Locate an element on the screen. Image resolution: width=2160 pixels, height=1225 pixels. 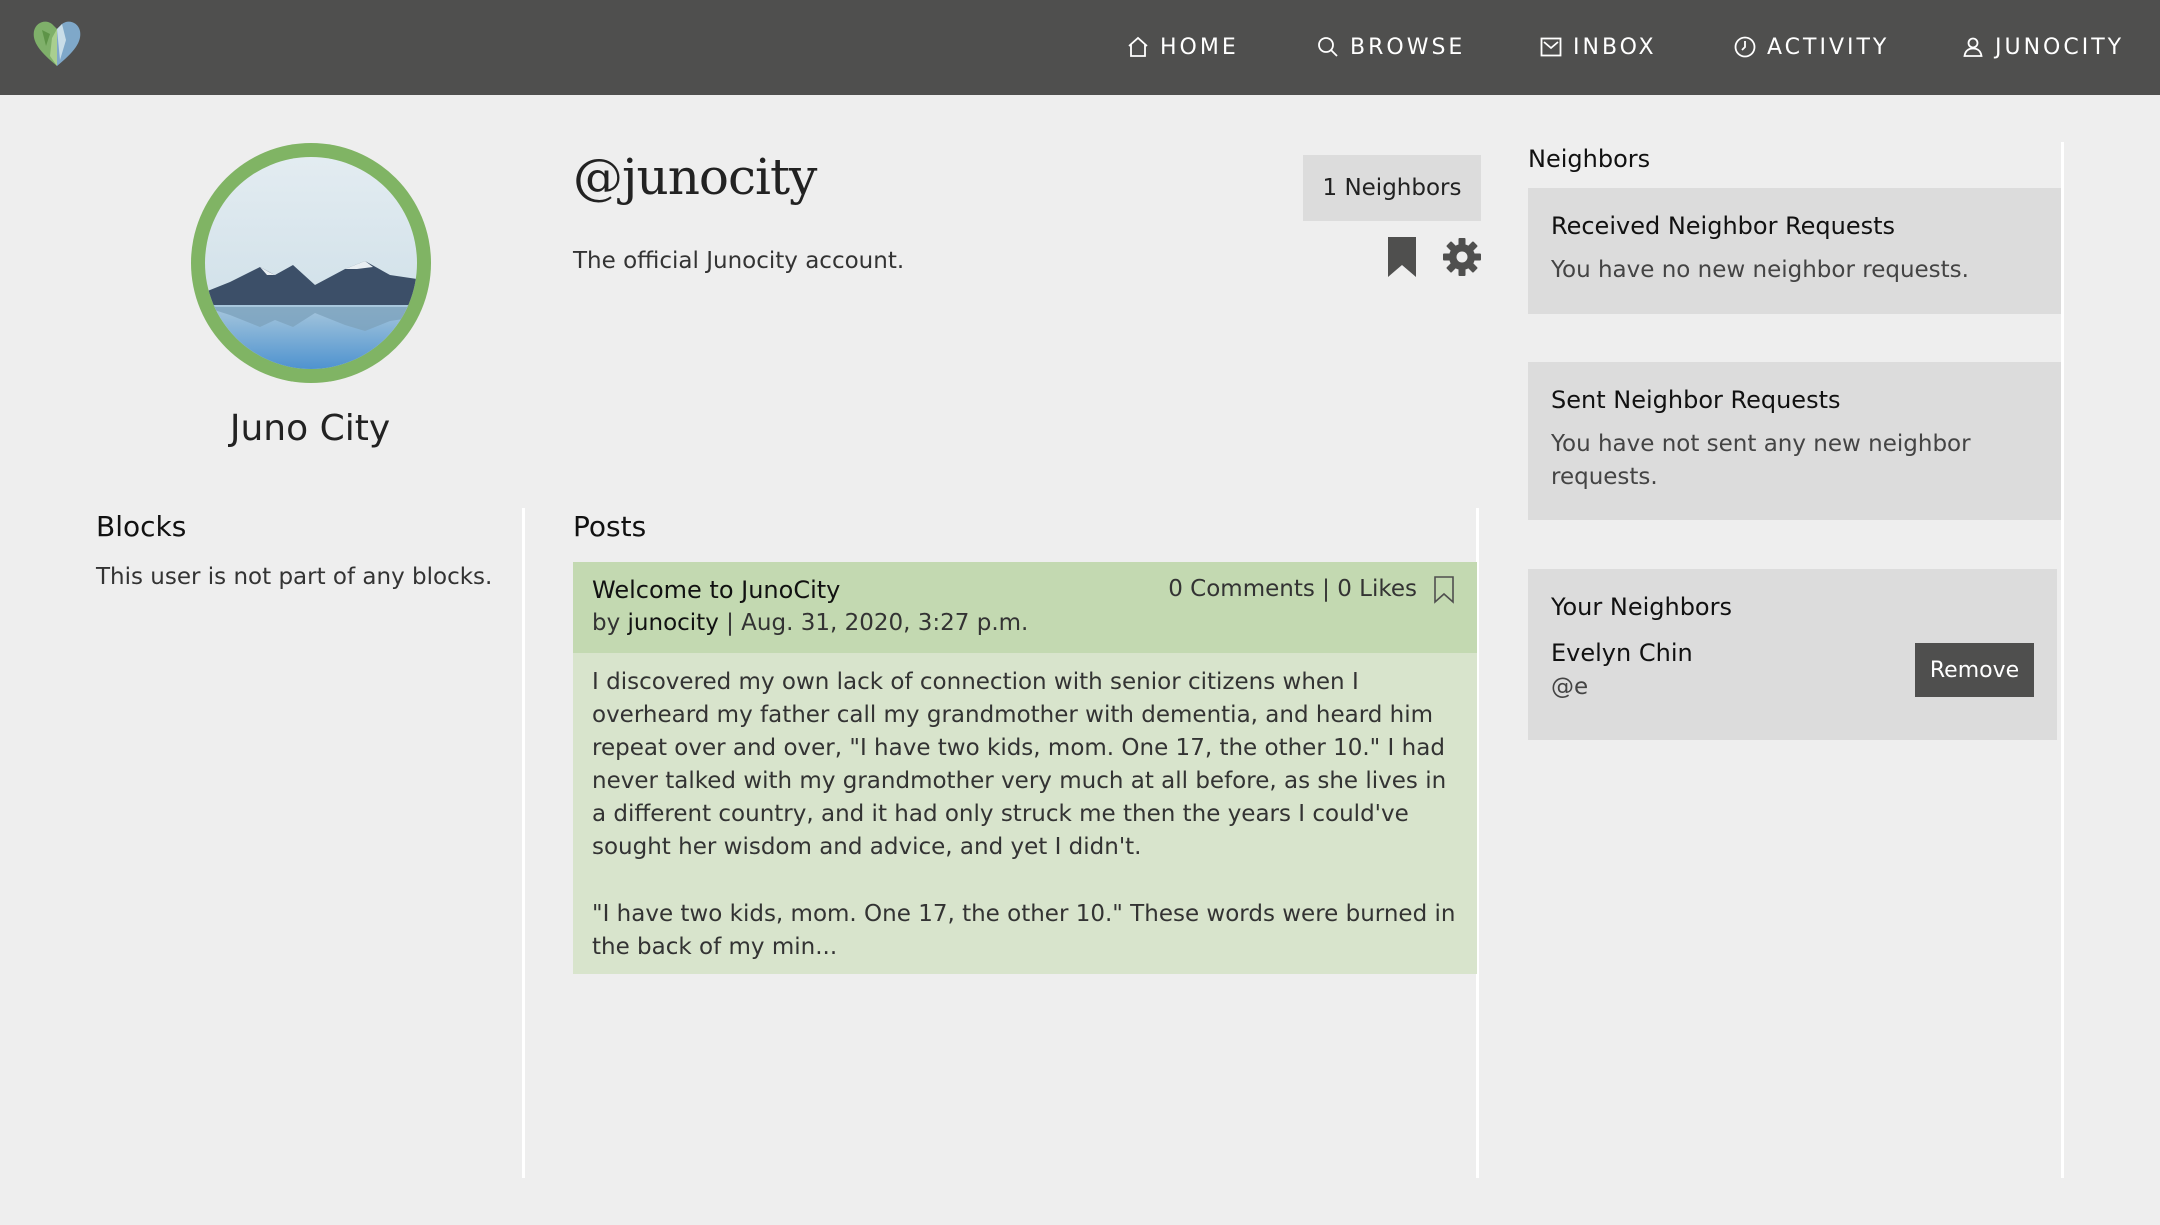
nav-profile-label: JUNOCITY is located at coordinates (2060, 47).